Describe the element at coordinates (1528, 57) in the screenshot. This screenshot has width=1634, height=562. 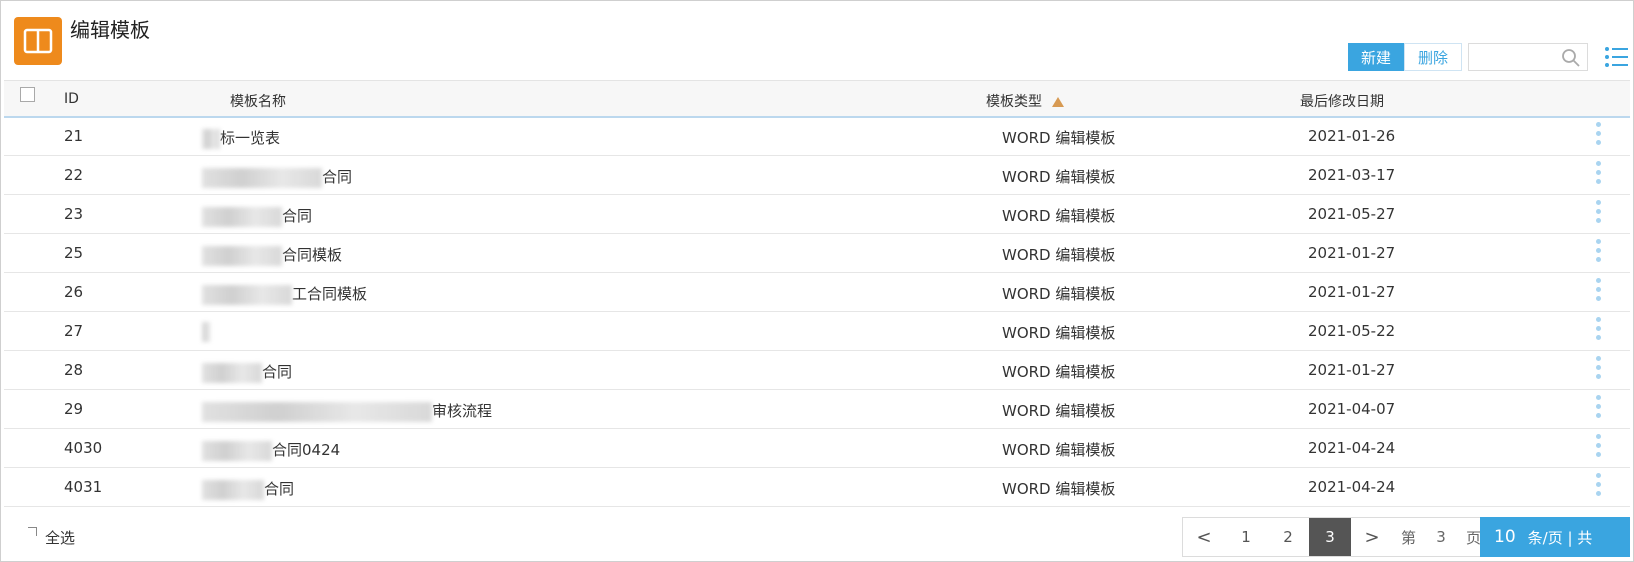
I see `search-input` at that location.